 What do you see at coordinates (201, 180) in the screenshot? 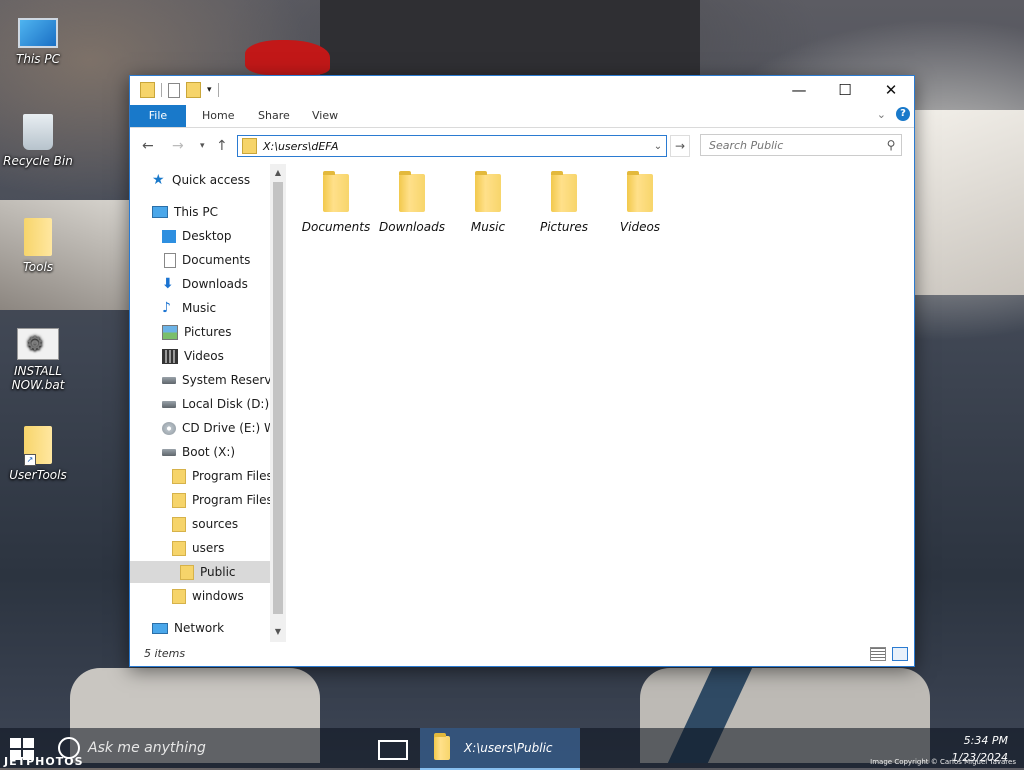
I see `nav-item-quick-access: ★ Quick access` at bounding box center [201, 180].